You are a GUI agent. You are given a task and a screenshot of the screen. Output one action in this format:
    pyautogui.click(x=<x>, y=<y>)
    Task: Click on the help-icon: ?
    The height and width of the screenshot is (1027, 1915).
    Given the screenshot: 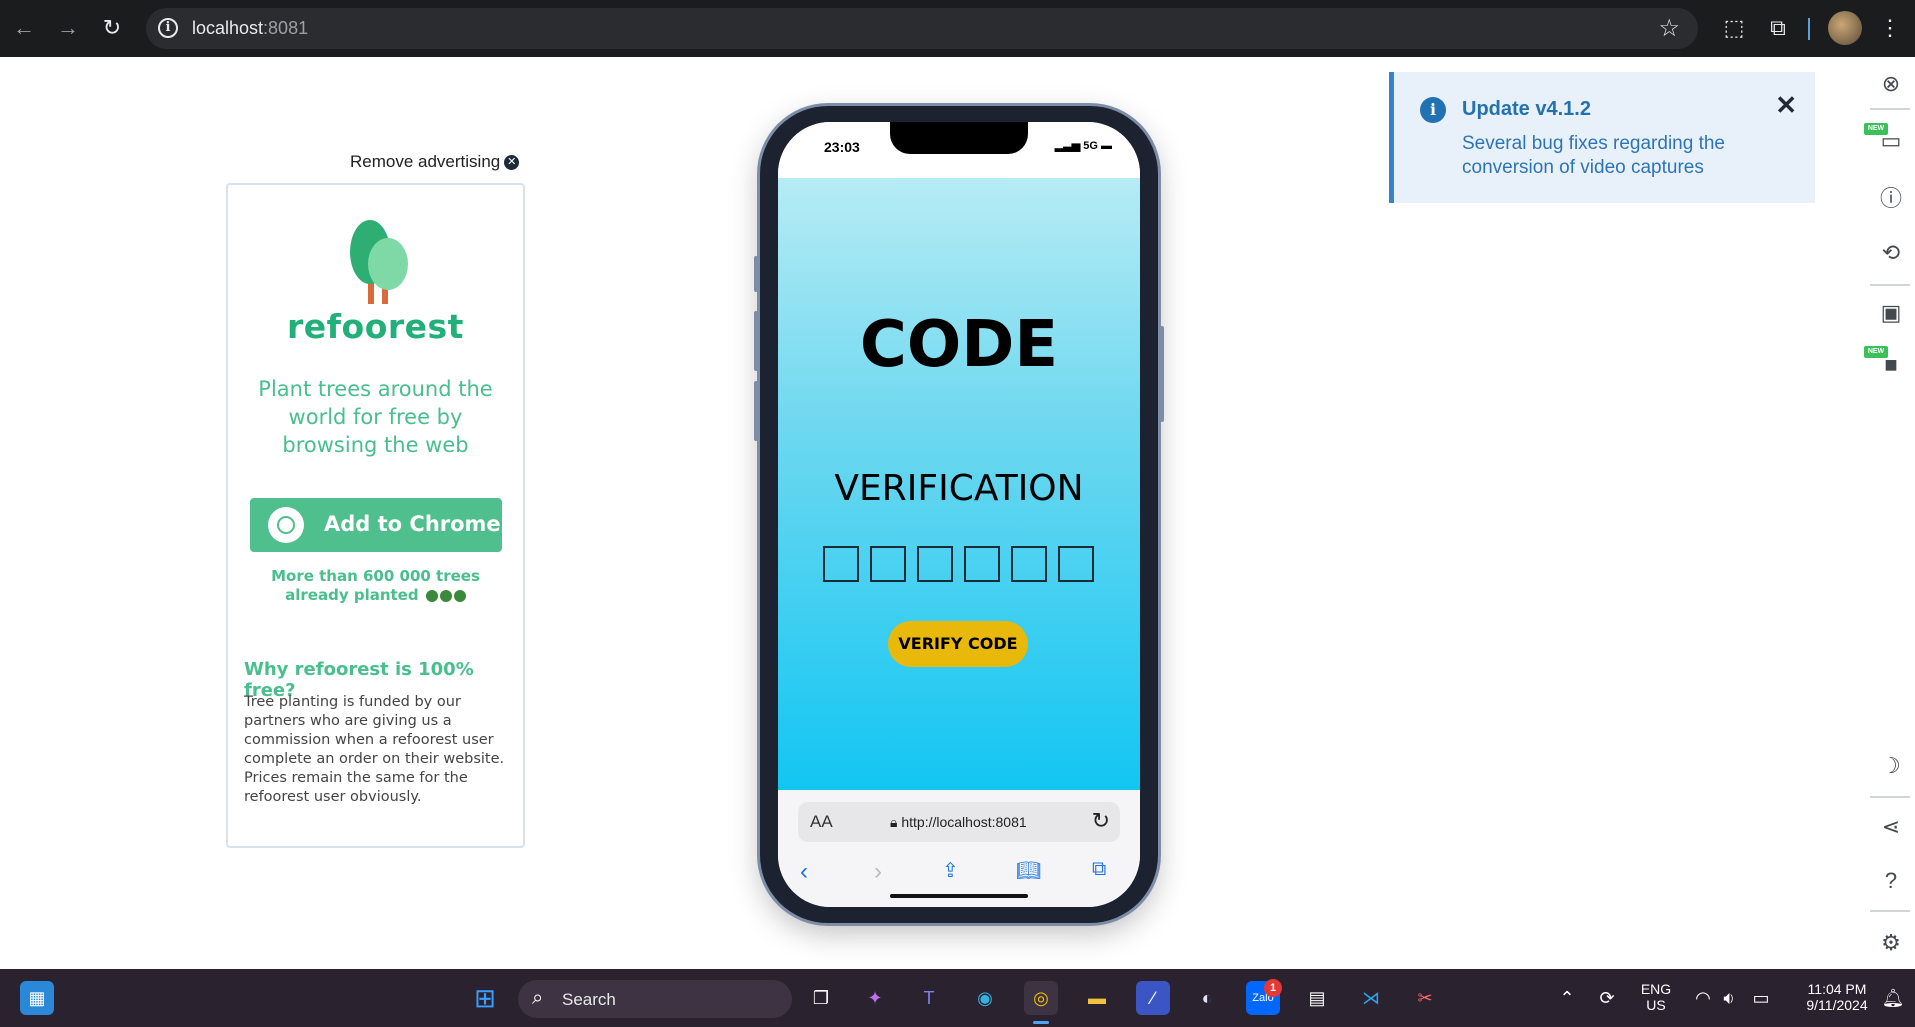 What is the action you would take?
    pyautogui.click(x=1891, y=881)
    